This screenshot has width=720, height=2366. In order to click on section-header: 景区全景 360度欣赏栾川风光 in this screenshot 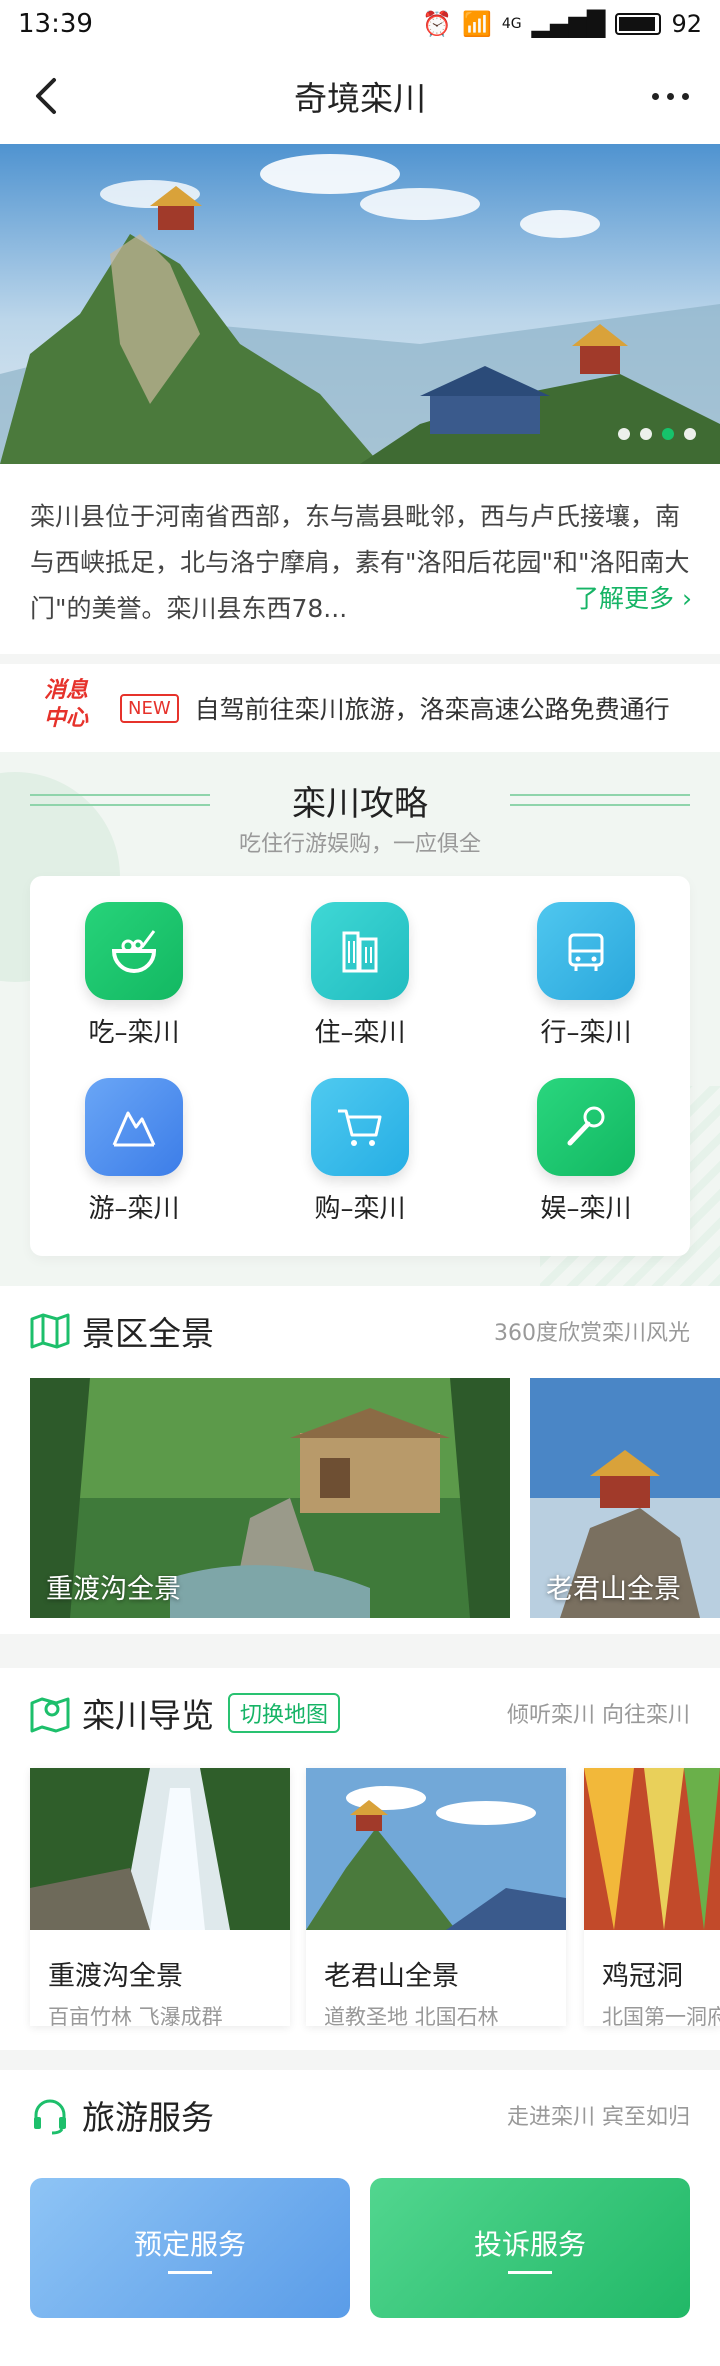, I will do `click(360, 1331)`.